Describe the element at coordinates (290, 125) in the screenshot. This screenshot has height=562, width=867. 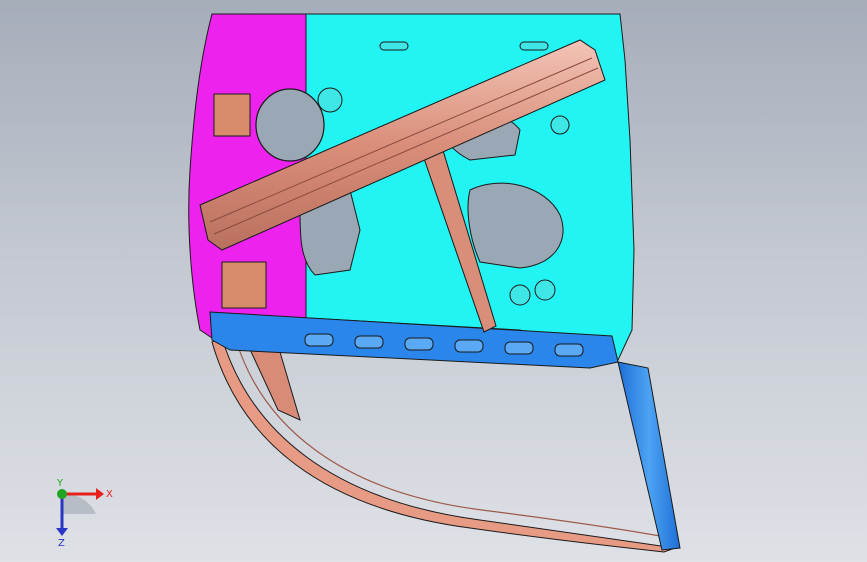
I see `speaker-opening` at that location.